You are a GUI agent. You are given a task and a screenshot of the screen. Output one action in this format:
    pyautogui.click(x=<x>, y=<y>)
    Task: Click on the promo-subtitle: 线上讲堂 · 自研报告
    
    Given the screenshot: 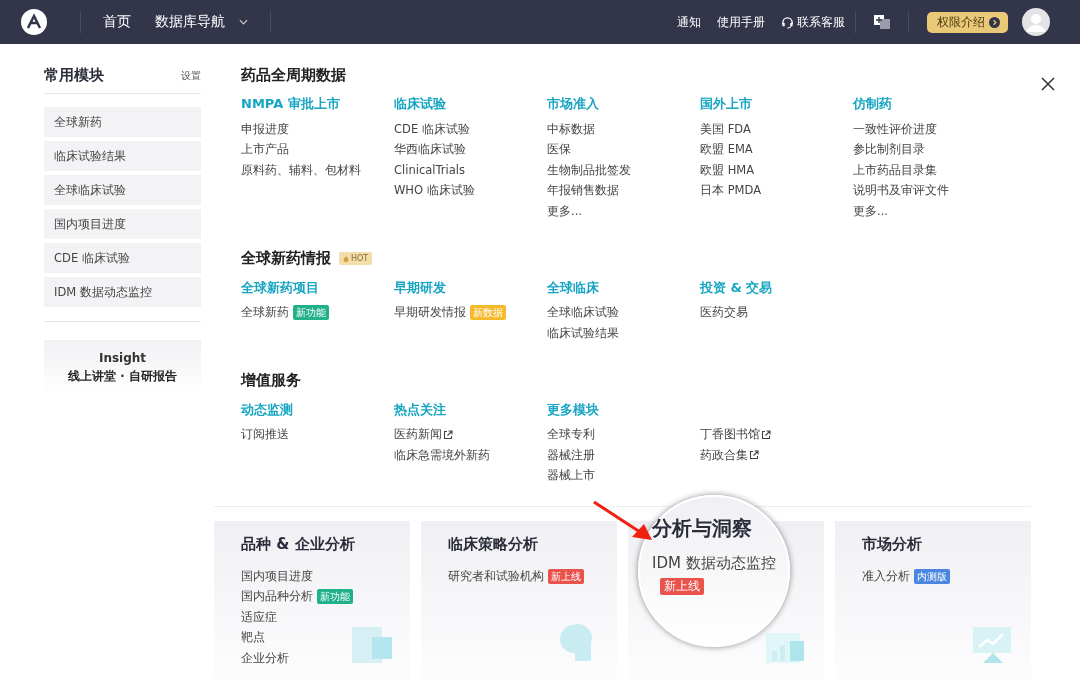 What is the action you would take?
    pyautogui.click(x=122, y=376)
    